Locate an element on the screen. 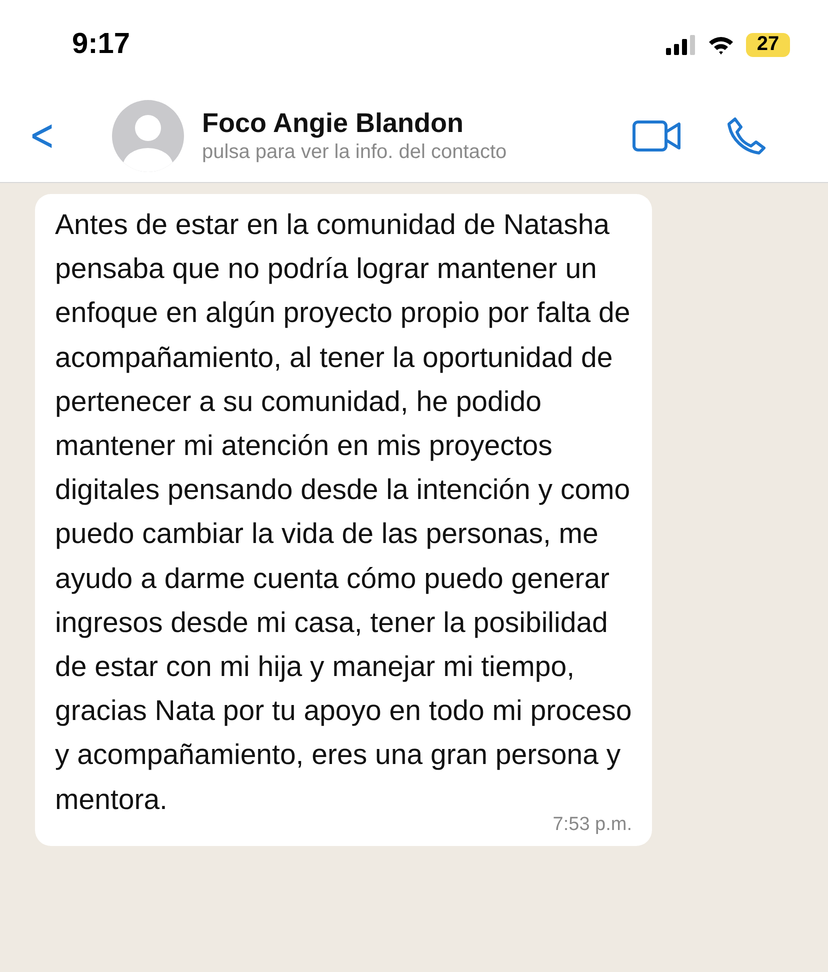 The width and height of the screenshot is (828, 972). phone-icon is located at coordinates (746, 135).